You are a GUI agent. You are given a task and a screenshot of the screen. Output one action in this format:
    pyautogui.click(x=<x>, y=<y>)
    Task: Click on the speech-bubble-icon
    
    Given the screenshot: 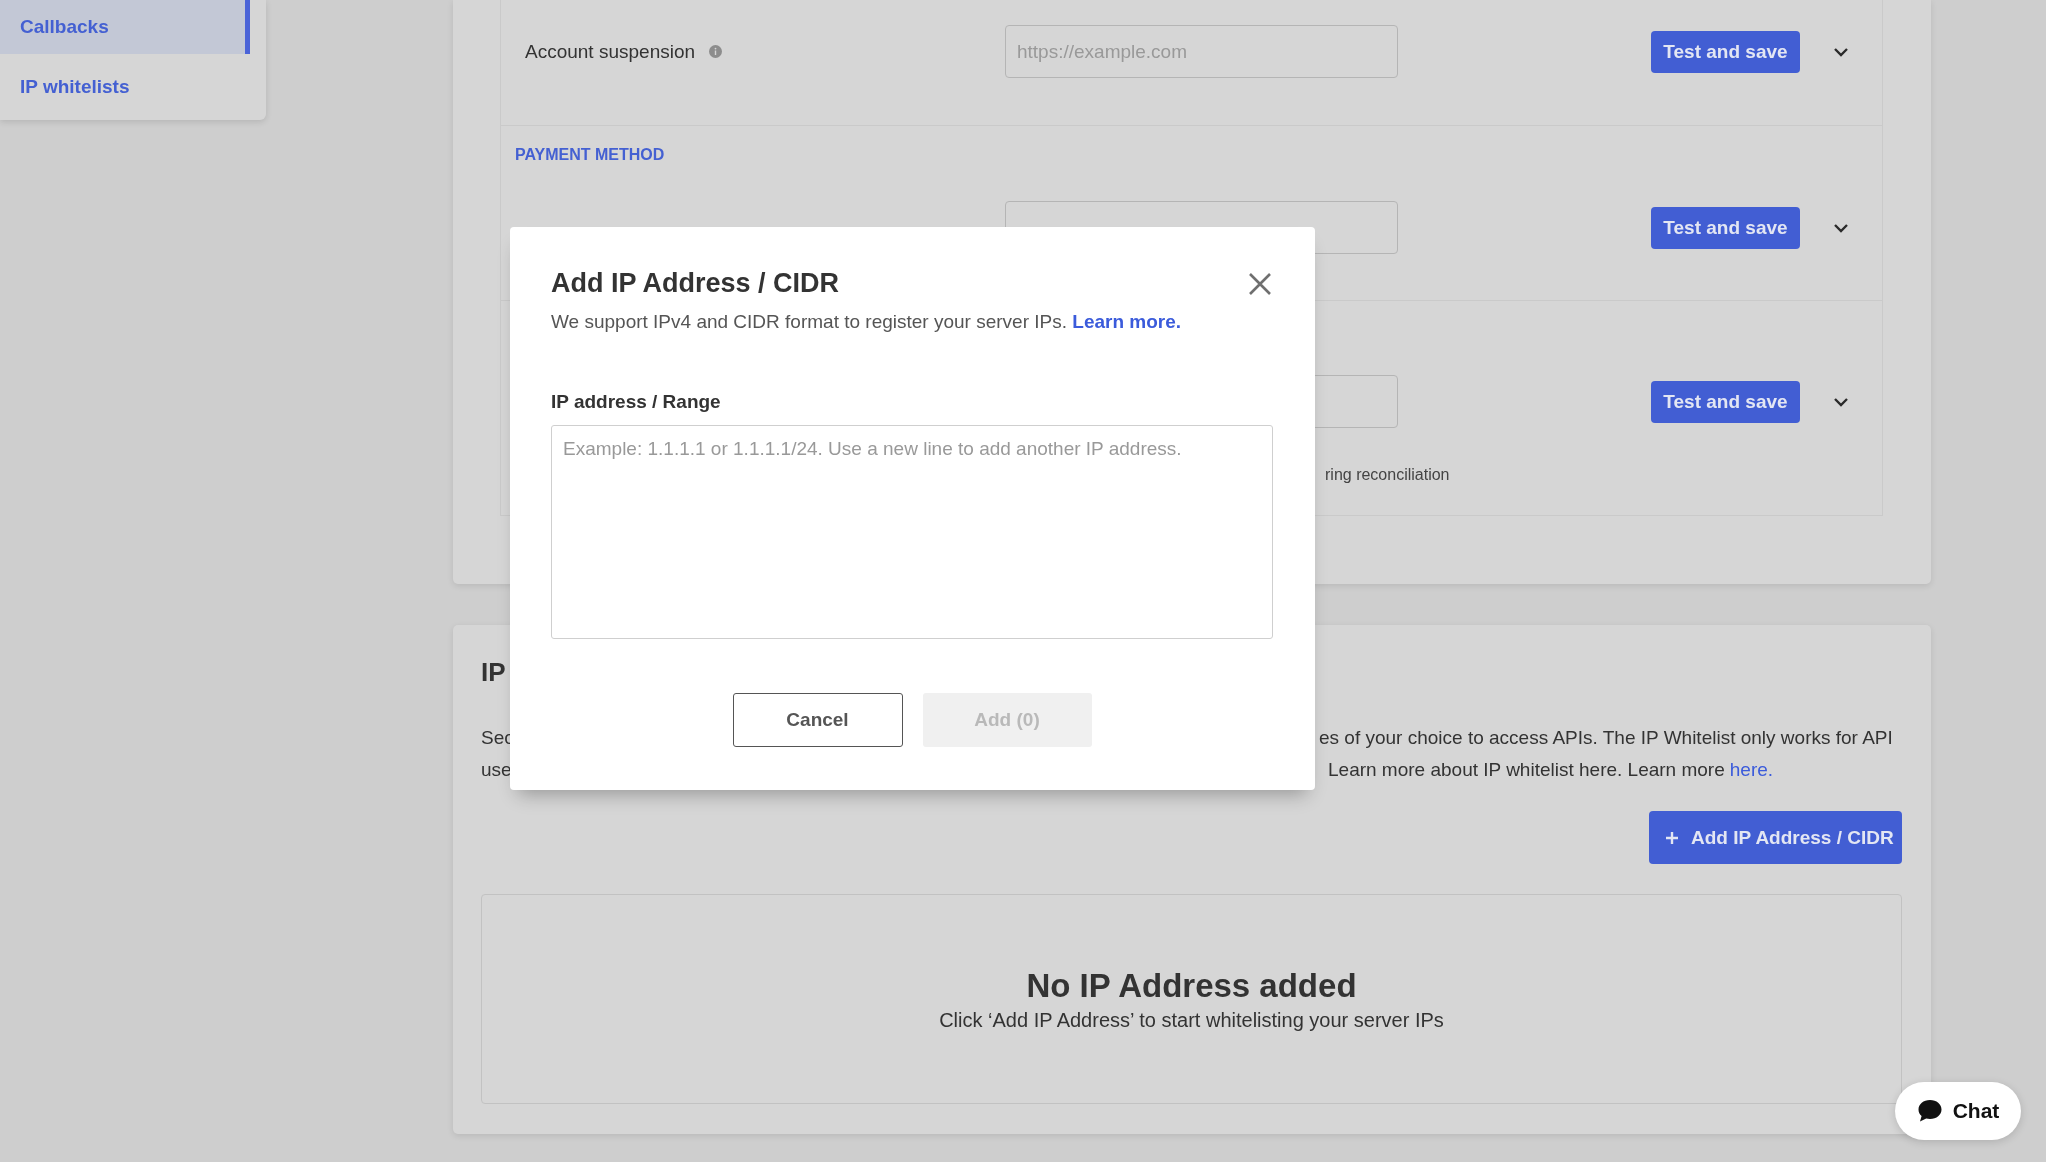 What is the action you would take?
    pyautogui.click(x=1929, y=1111)
    